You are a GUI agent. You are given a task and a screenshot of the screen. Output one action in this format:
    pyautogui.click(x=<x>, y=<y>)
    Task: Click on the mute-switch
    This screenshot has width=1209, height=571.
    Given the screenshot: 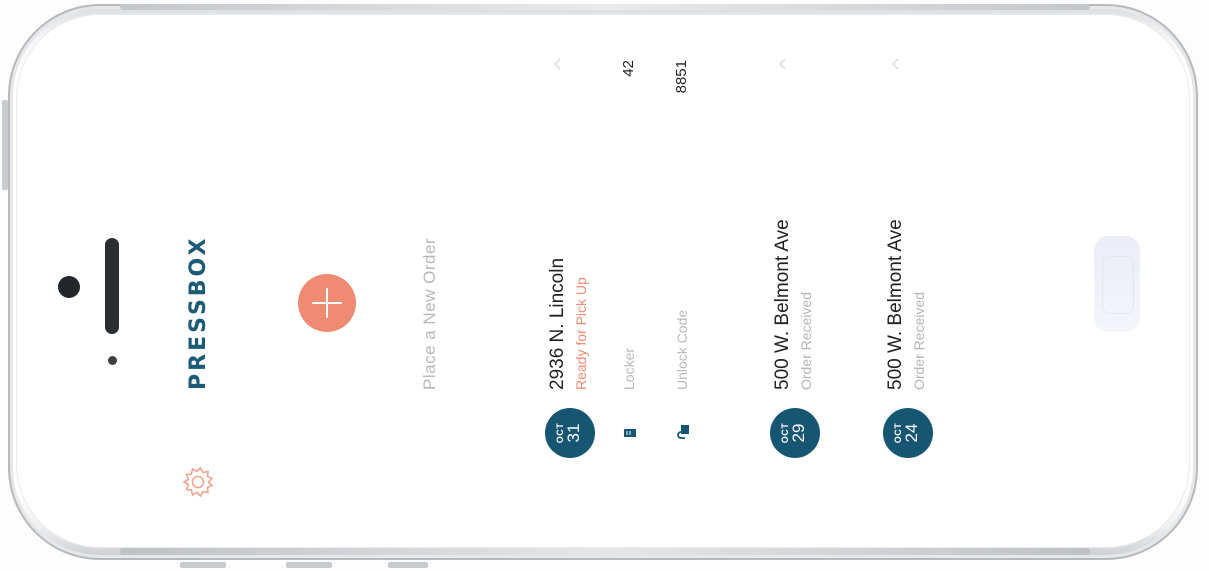 What is the action you would take?
    pyautogui.click(x=408, y=565)
    